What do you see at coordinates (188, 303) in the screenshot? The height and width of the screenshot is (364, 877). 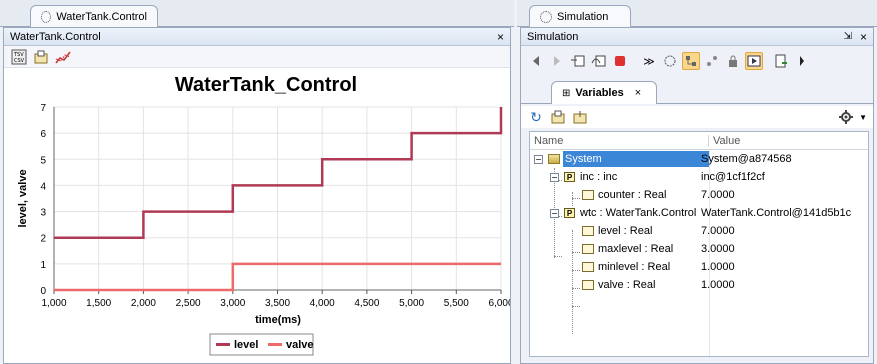 I see `x-tick-label: 2,500` at bounding box center [188, 303].